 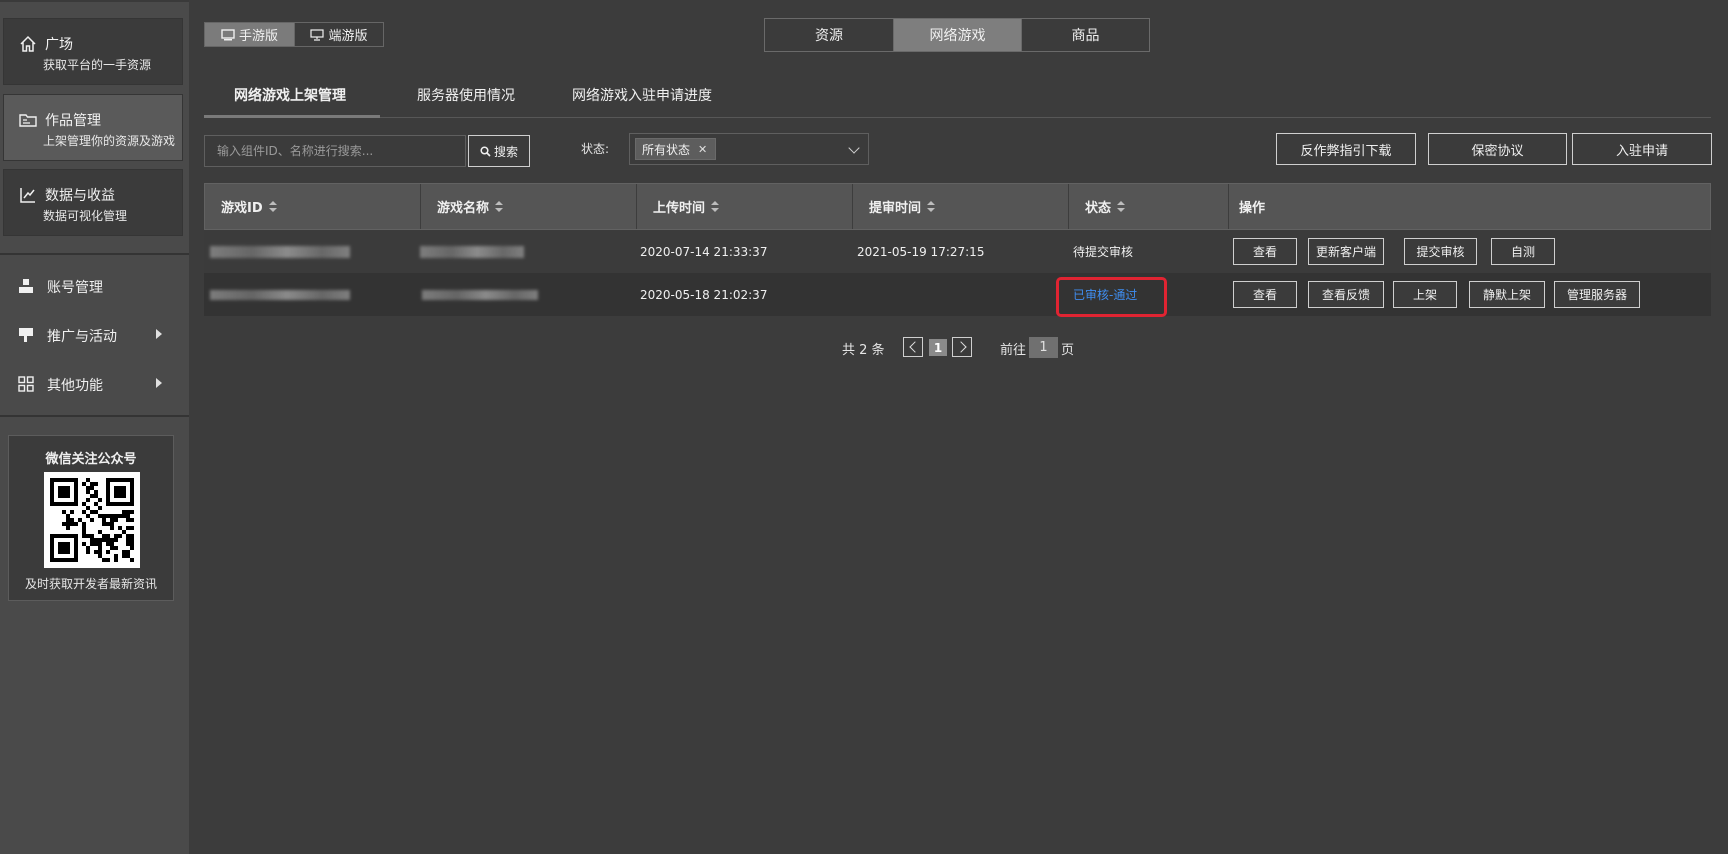 I want to click on search-button: 搜索, so click(x=499, y=151).